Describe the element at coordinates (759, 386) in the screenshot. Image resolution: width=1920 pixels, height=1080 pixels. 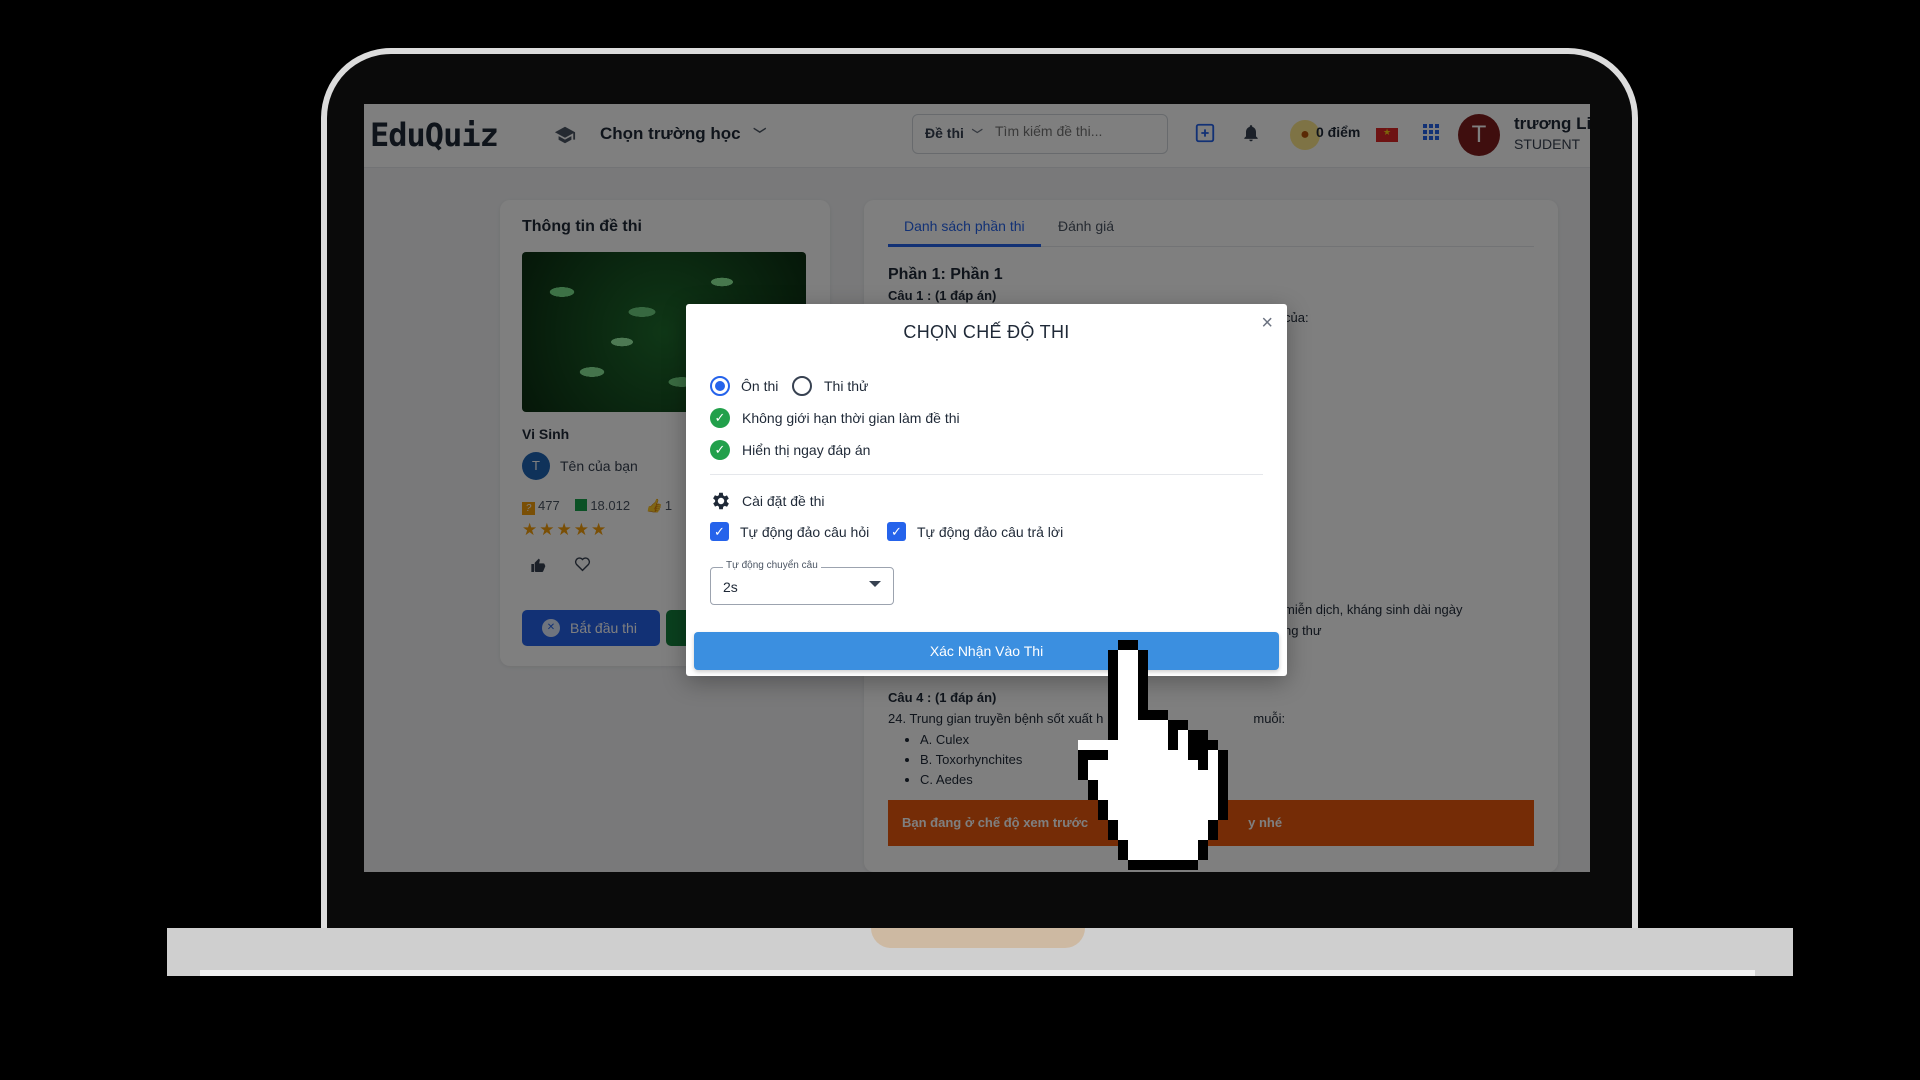
I see `radio-review-label: Ôn thi` at that location.